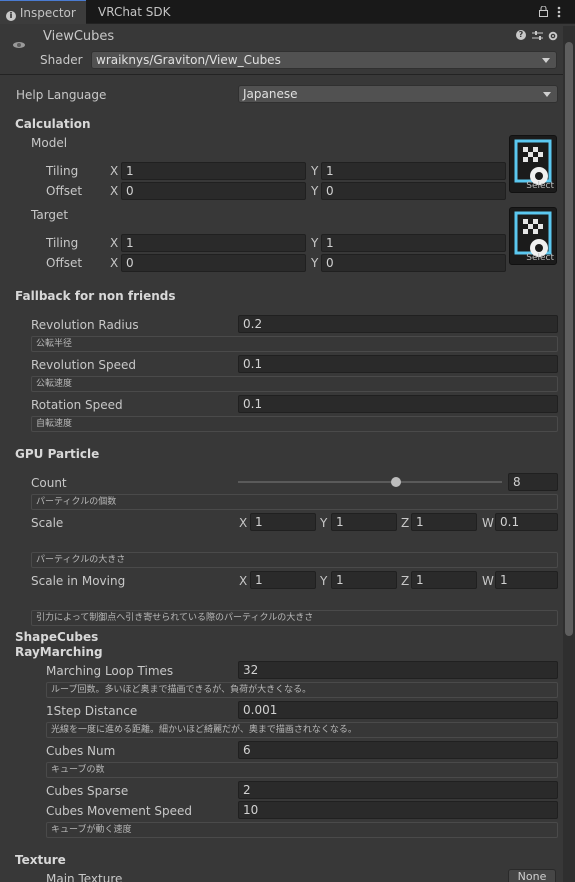  Describe the element at coordinates (11, 16) in the screenshot. I see `info-icon: i` at that location.